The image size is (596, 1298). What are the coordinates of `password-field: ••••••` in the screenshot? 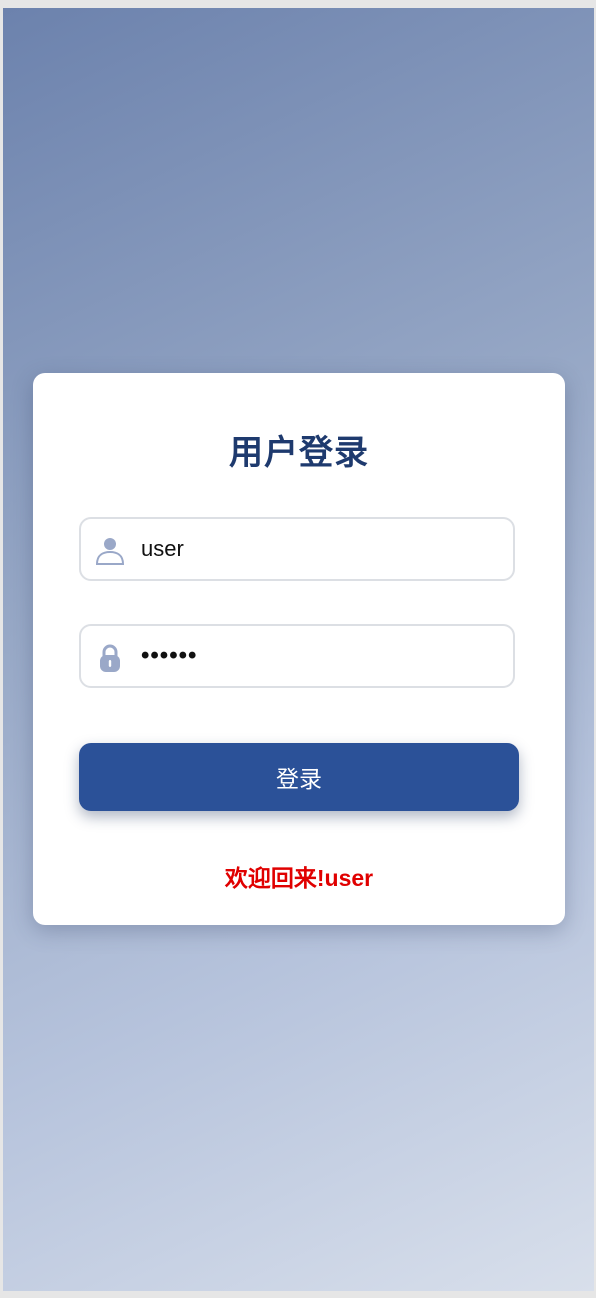 It's located at (297, 656).